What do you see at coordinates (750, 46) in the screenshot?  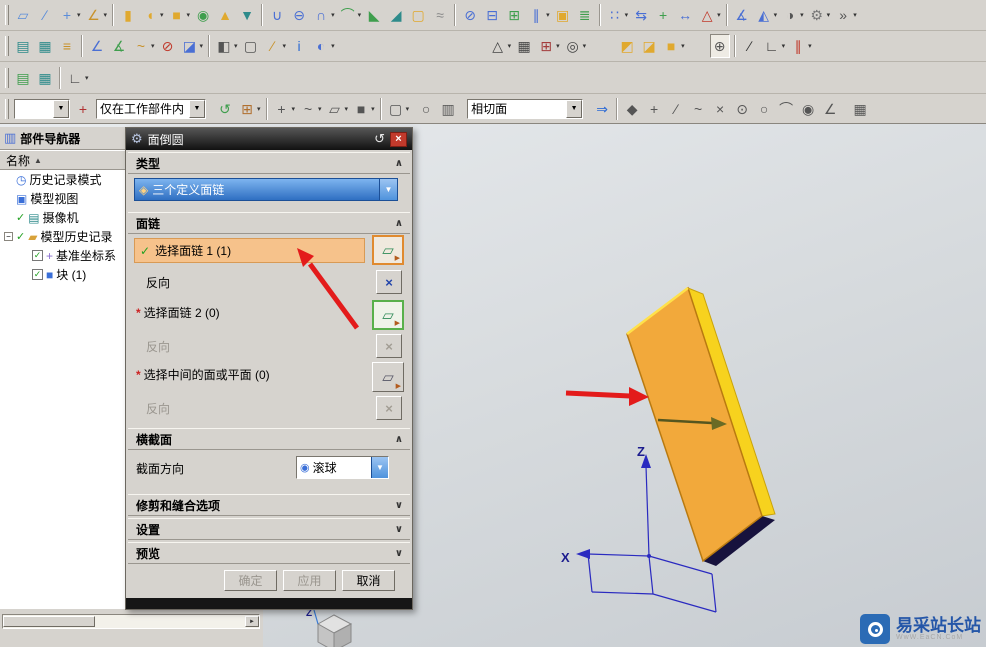 I see `line-icon: ∕` at bounding box center [750, 46].